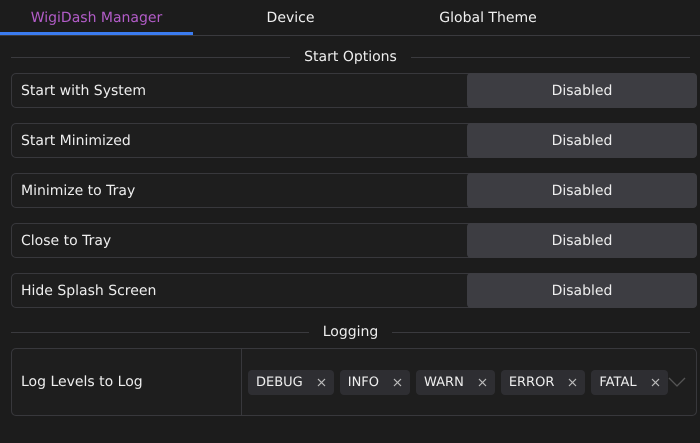 Image resolution: width=700 pixels, height=443 pixels. I want to click on tag-label: WARN, so click(444, 382).